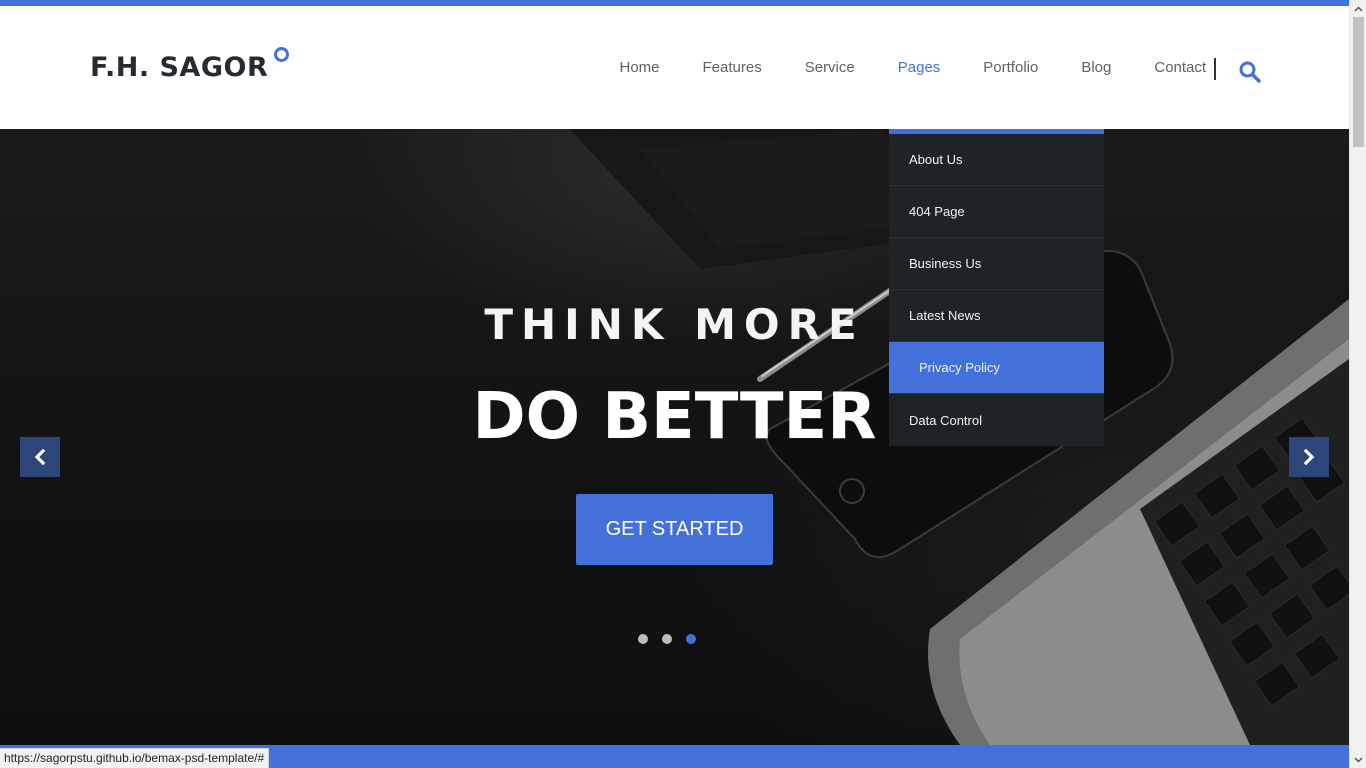 This screenshot has width=1366, height=768. I want to click on slider-next-button, so click(1309, 457).